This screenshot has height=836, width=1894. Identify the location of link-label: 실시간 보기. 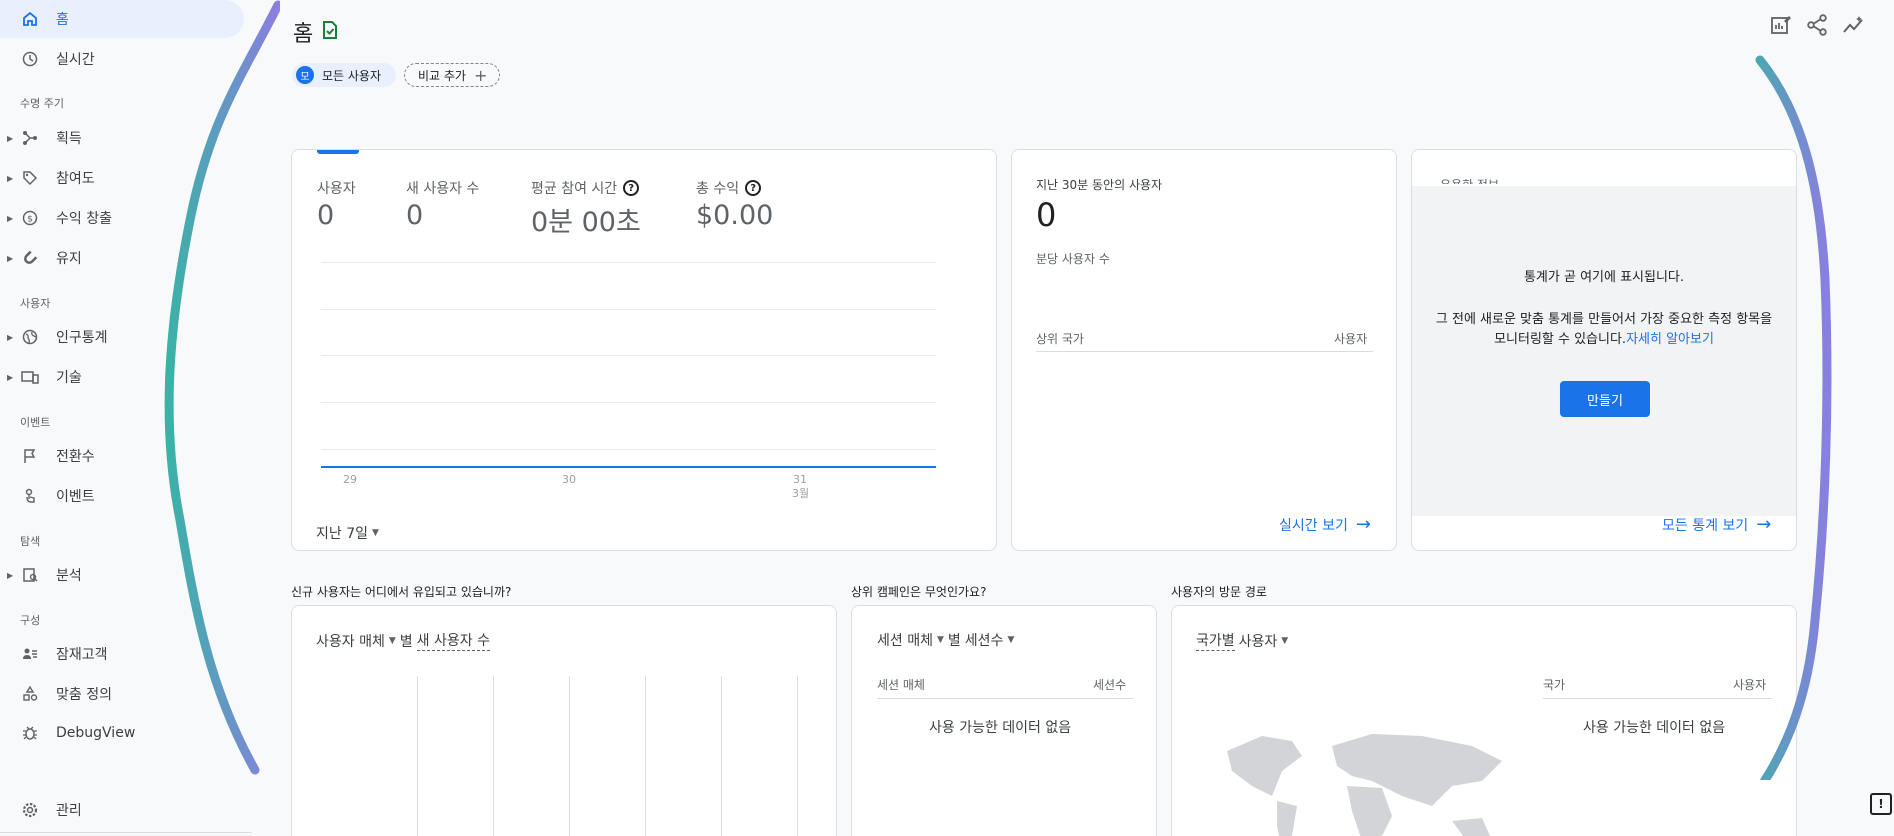
(1313, 525).